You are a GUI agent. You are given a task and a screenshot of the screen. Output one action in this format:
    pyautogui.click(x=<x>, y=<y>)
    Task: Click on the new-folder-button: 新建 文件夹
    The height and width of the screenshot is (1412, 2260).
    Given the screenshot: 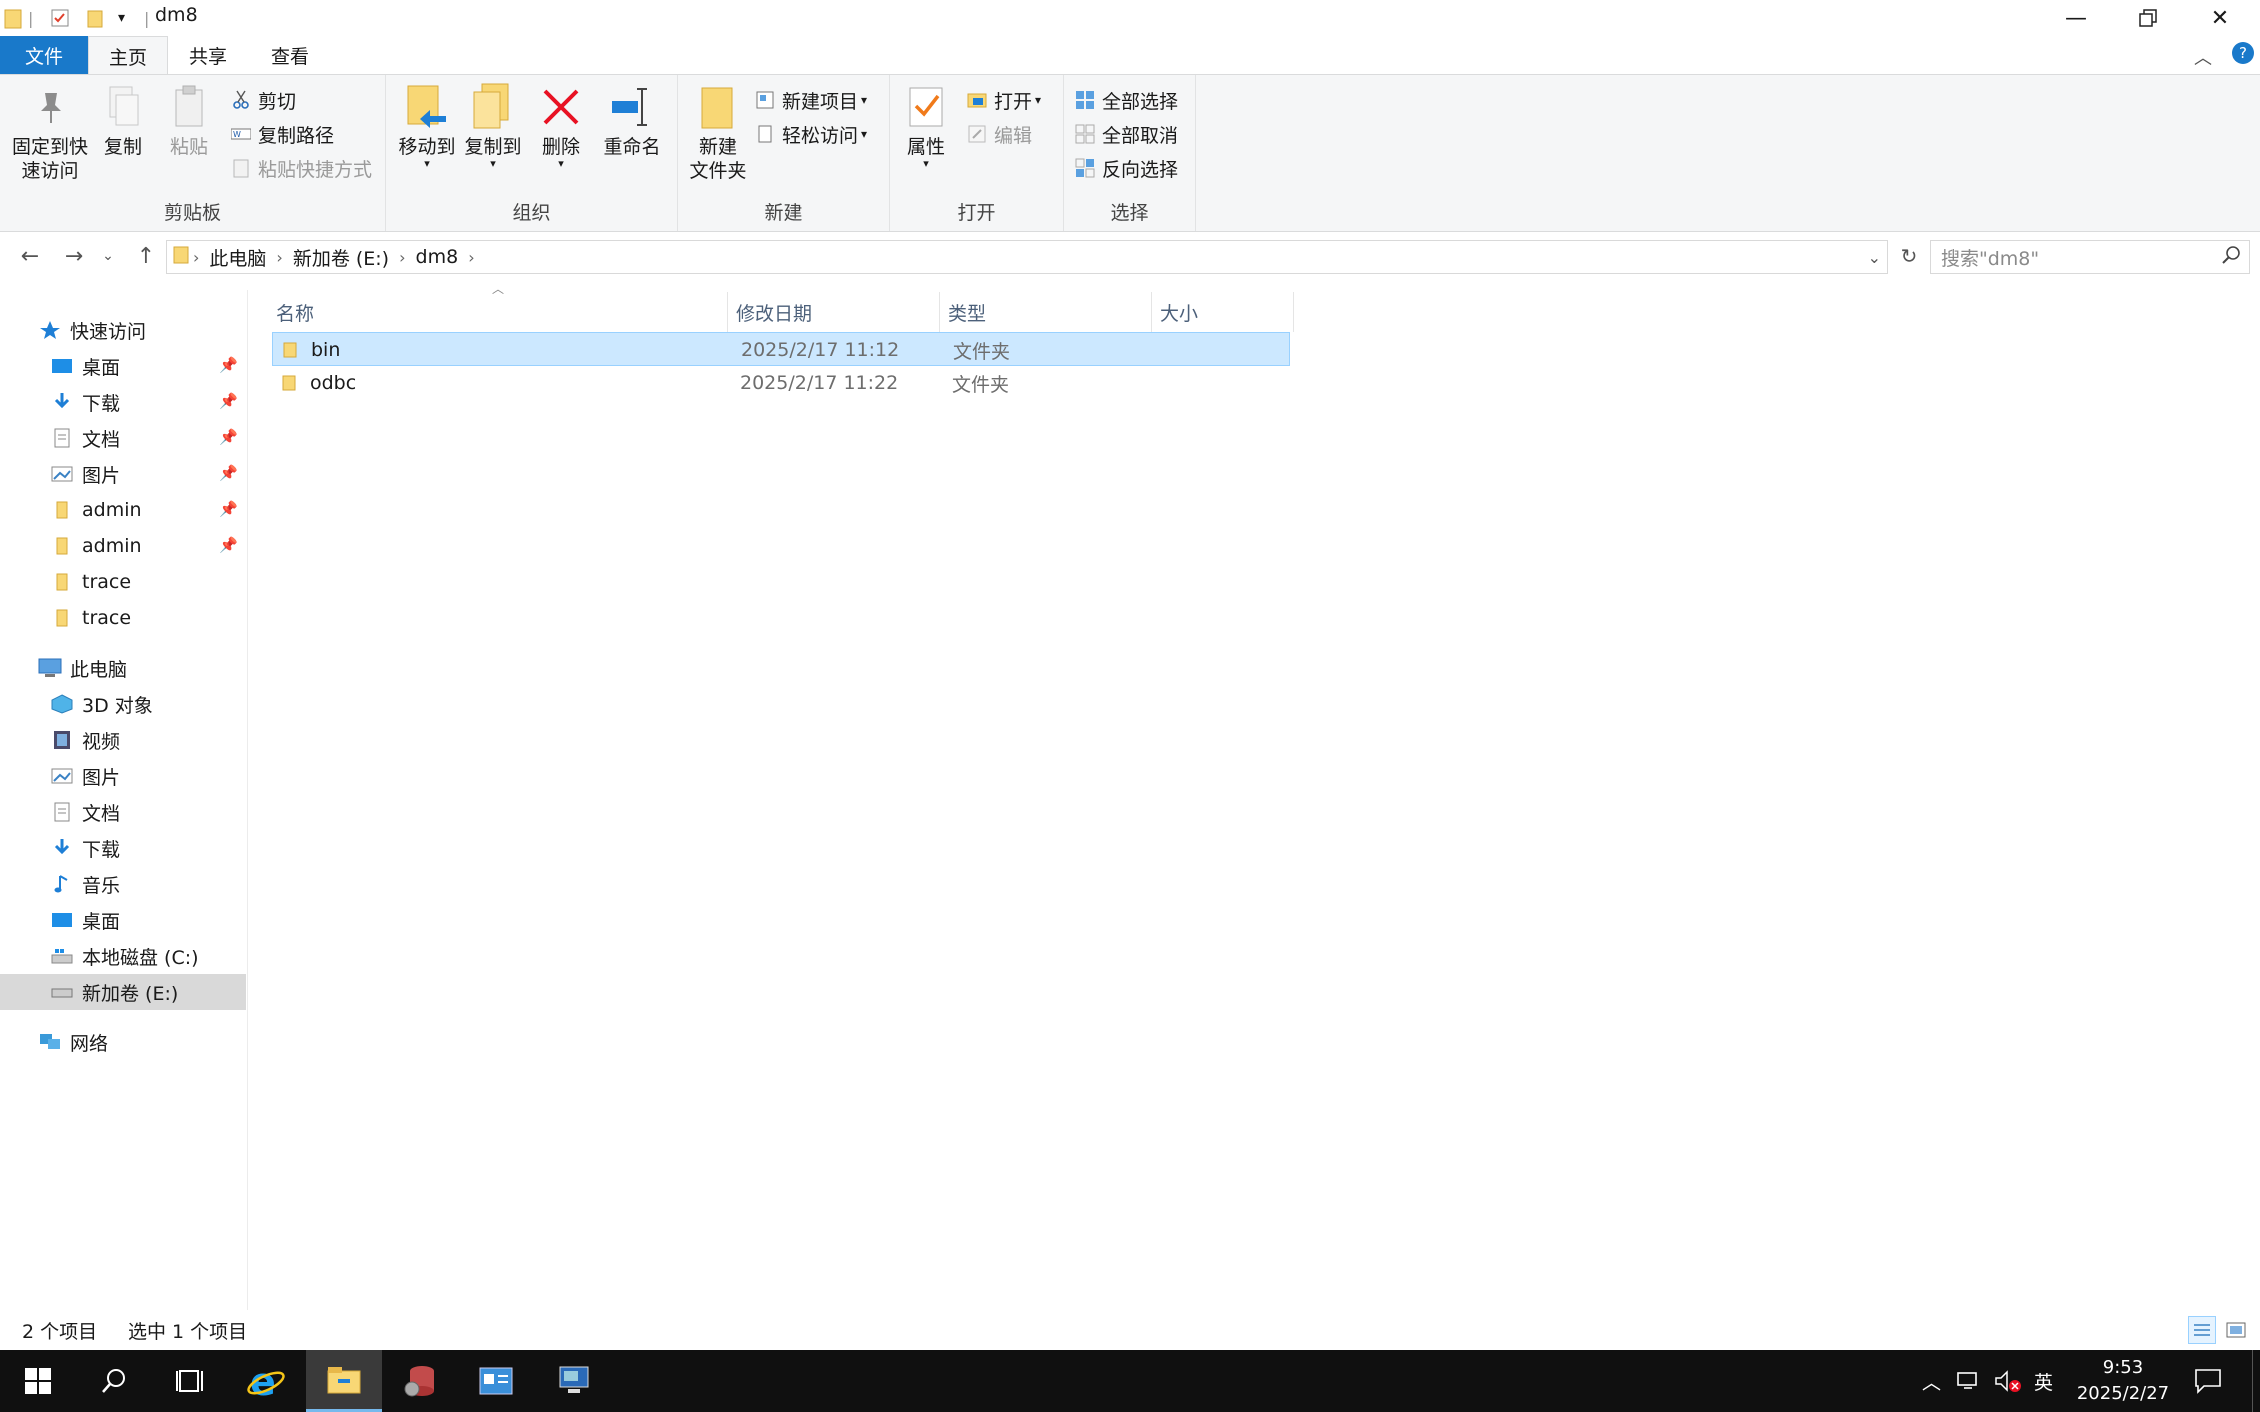 What is the action you would take?
    pyautogui.click(x=718, y=132)
    